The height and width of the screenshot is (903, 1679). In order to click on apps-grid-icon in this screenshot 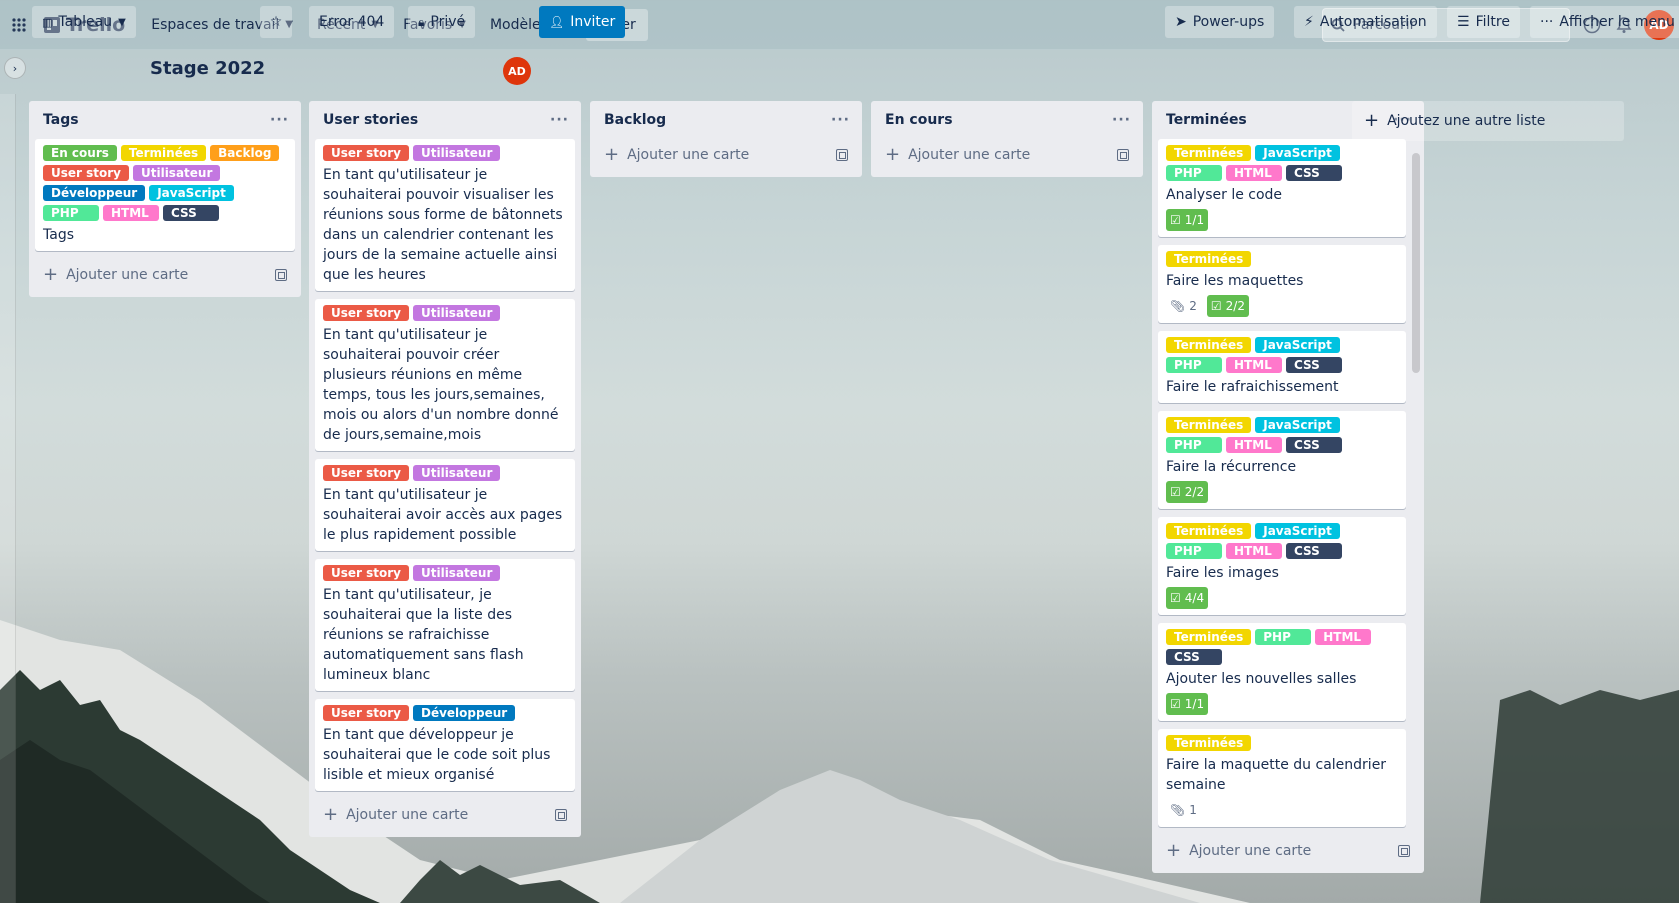, I will do `click(19, 25)`.